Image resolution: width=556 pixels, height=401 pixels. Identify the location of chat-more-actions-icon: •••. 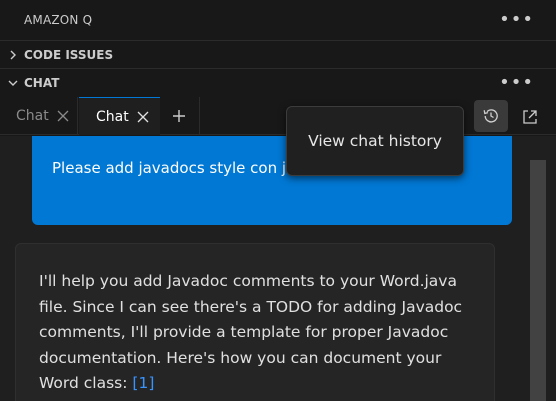
(516, 83).